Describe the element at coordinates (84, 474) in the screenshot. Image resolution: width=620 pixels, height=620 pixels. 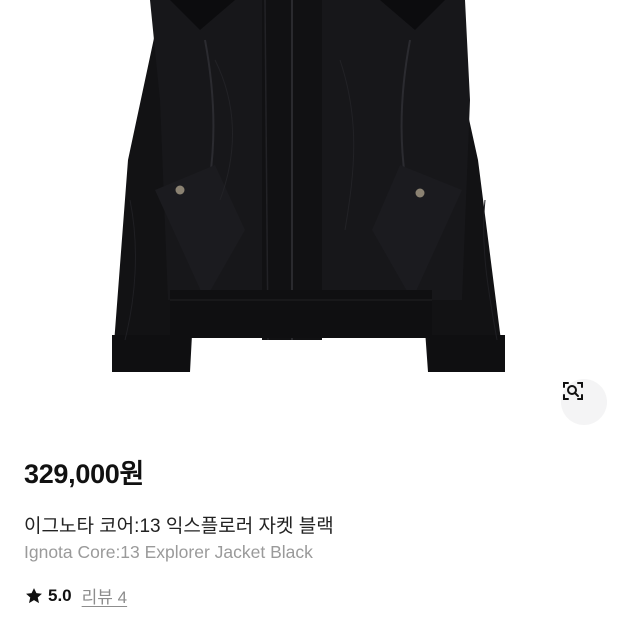
I see `product-price: 329,000원` at that location.